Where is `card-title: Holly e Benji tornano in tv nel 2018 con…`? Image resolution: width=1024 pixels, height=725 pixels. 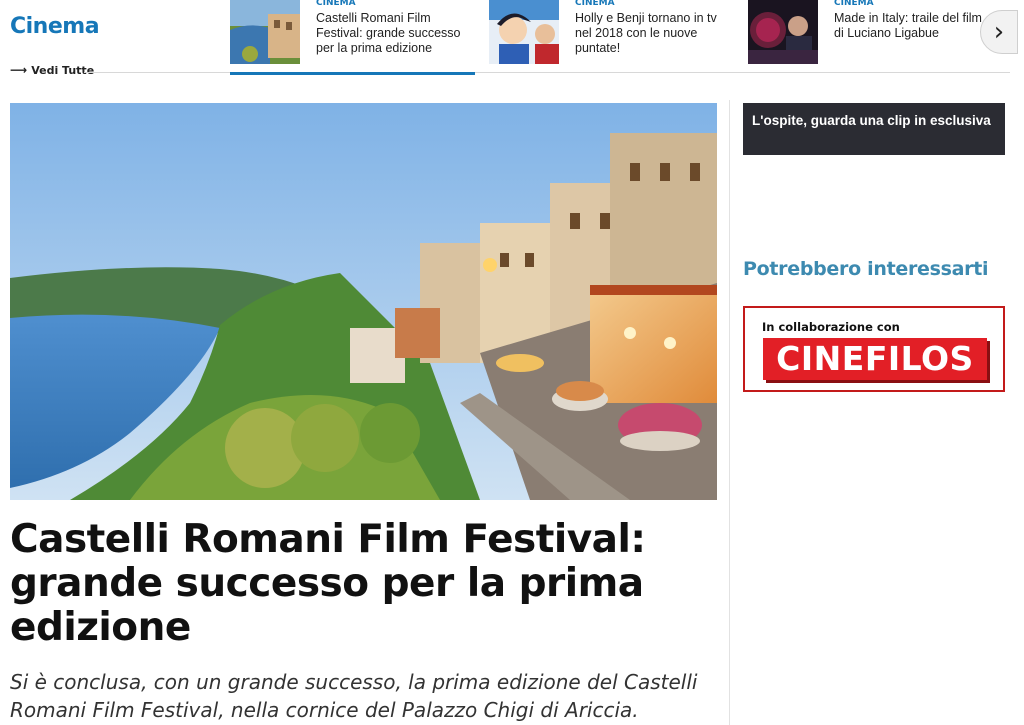 card-title: Holly e Benji tornano in tv nel 2018 con… is located at coordinates (655, 33).